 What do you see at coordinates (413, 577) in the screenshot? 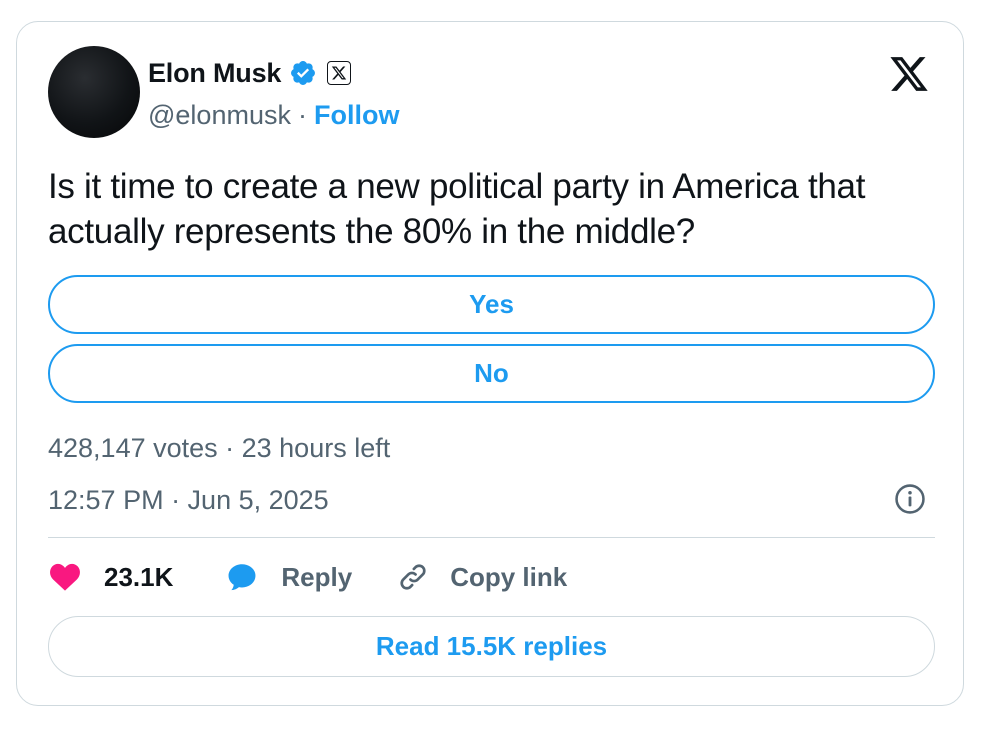
I see `link-icon` at bounding box center [413, 577].